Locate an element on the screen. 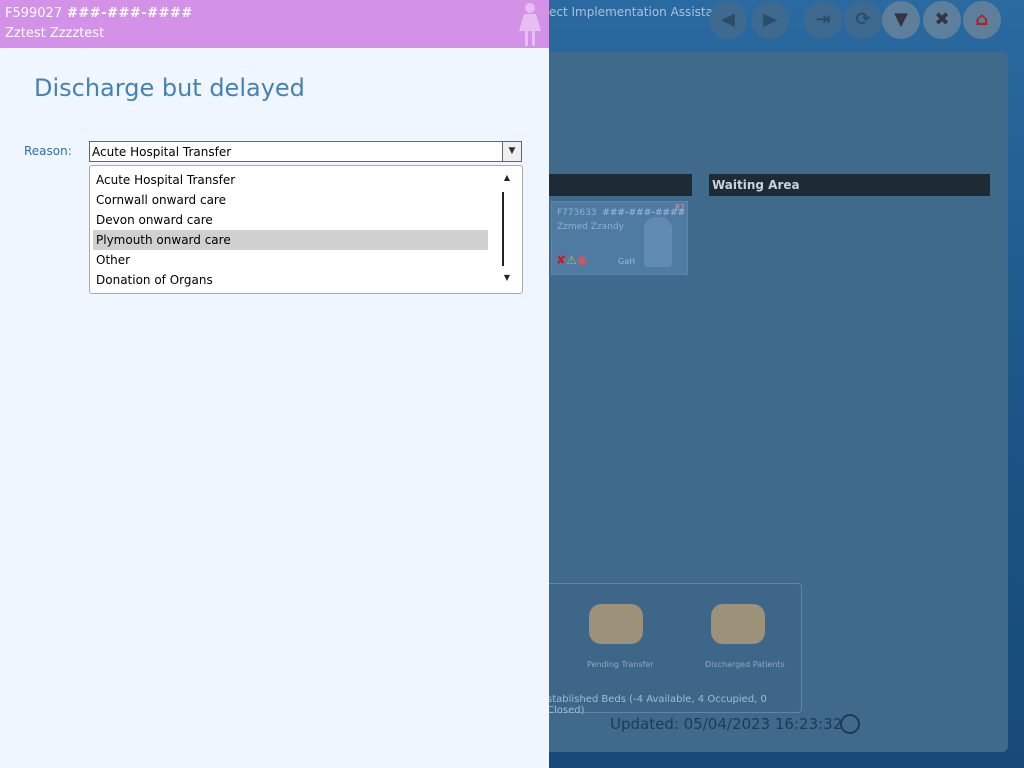 This screenshot has width=1024, height=768. option-other: Other is located at coordinates (290, 260).